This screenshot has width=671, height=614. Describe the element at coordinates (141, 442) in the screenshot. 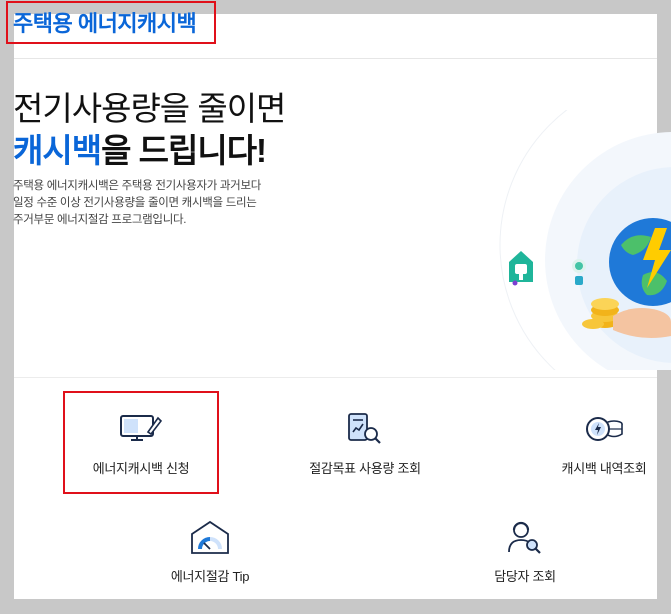

I see `menu-highlight-box` at that location.